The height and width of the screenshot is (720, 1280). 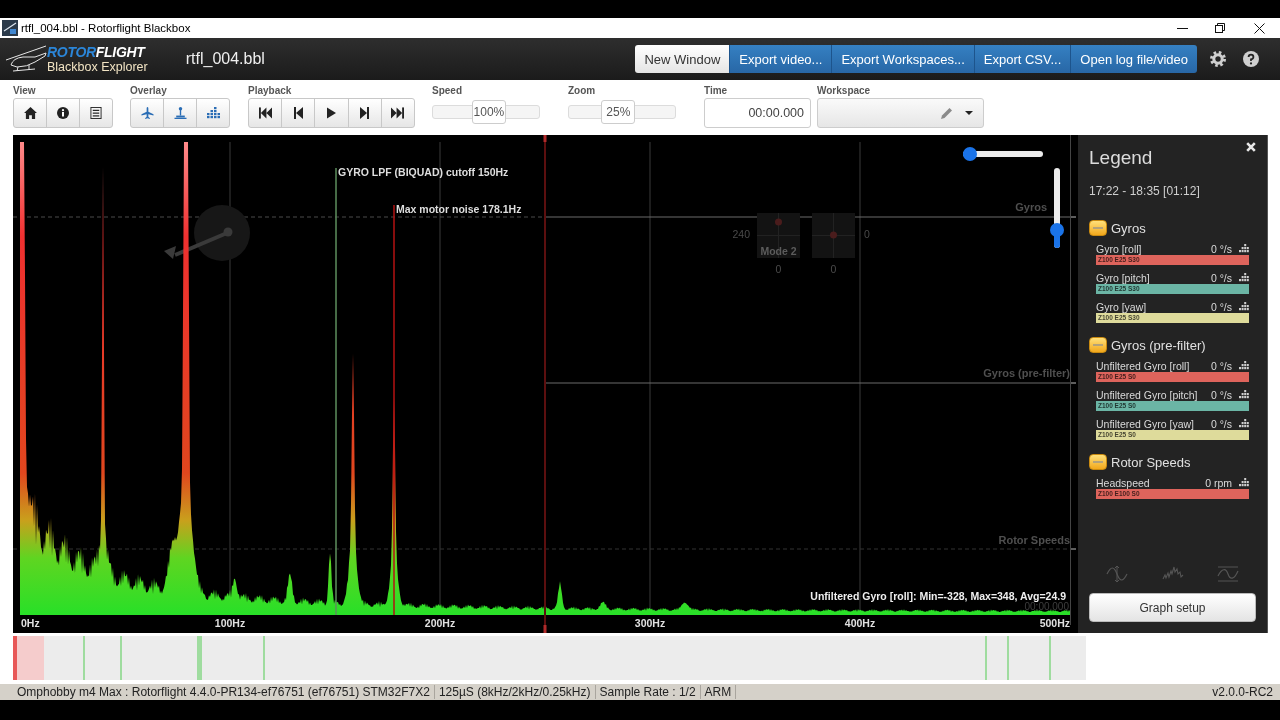 I want to click on axis-tick-label: 400Hz, so click(x=860, y=623).